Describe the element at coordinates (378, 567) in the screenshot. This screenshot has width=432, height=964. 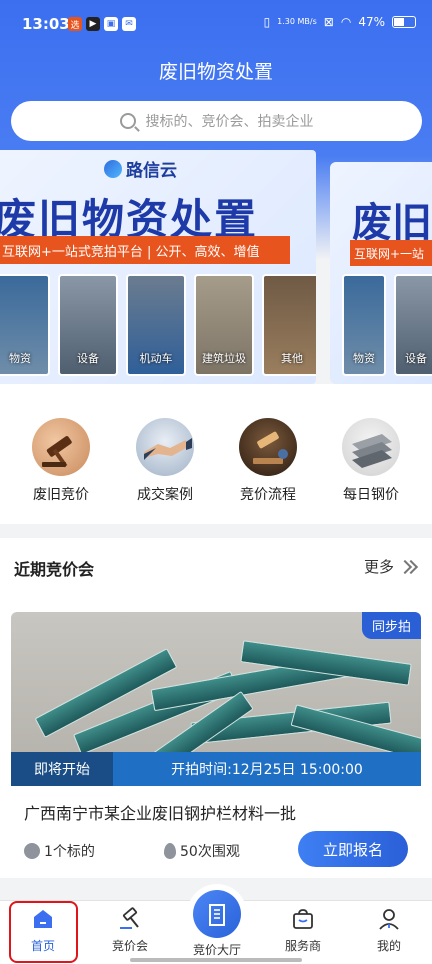
I see `more-label: 更多` at that location.